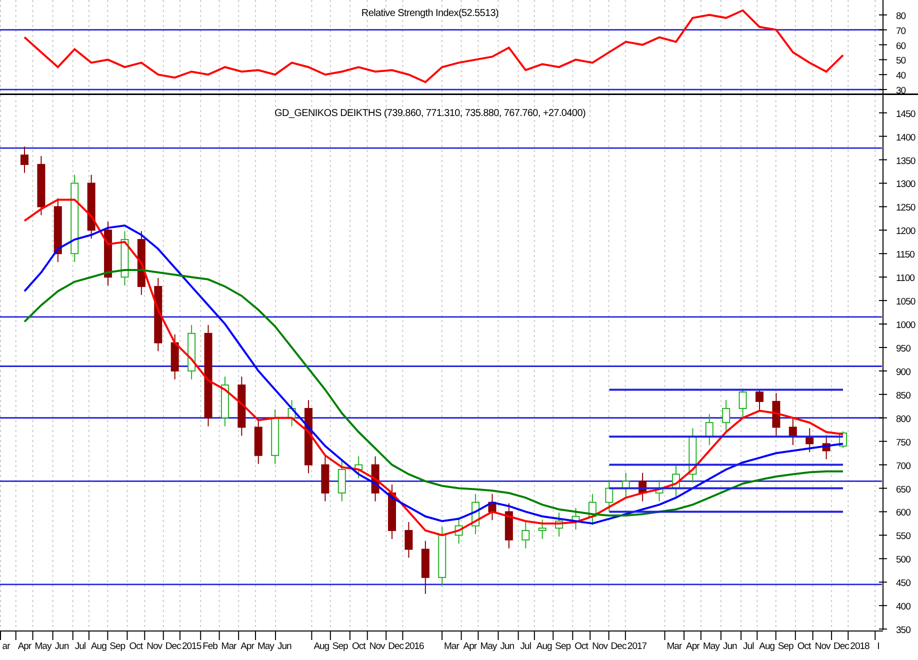 The width and height of the screenshot is (918, 660). Describe the element at coordinates (903, 490) in the screenshot. I see `axis-label: 650` at that location.